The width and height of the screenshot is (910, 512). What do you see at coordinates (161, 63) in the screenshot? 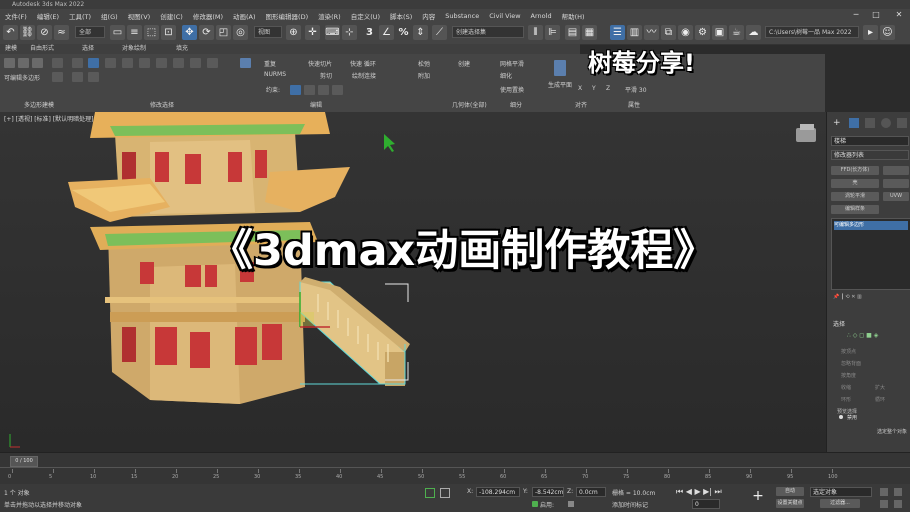
I see `mod-sel-icon-d` at bounding box center [161, 63].